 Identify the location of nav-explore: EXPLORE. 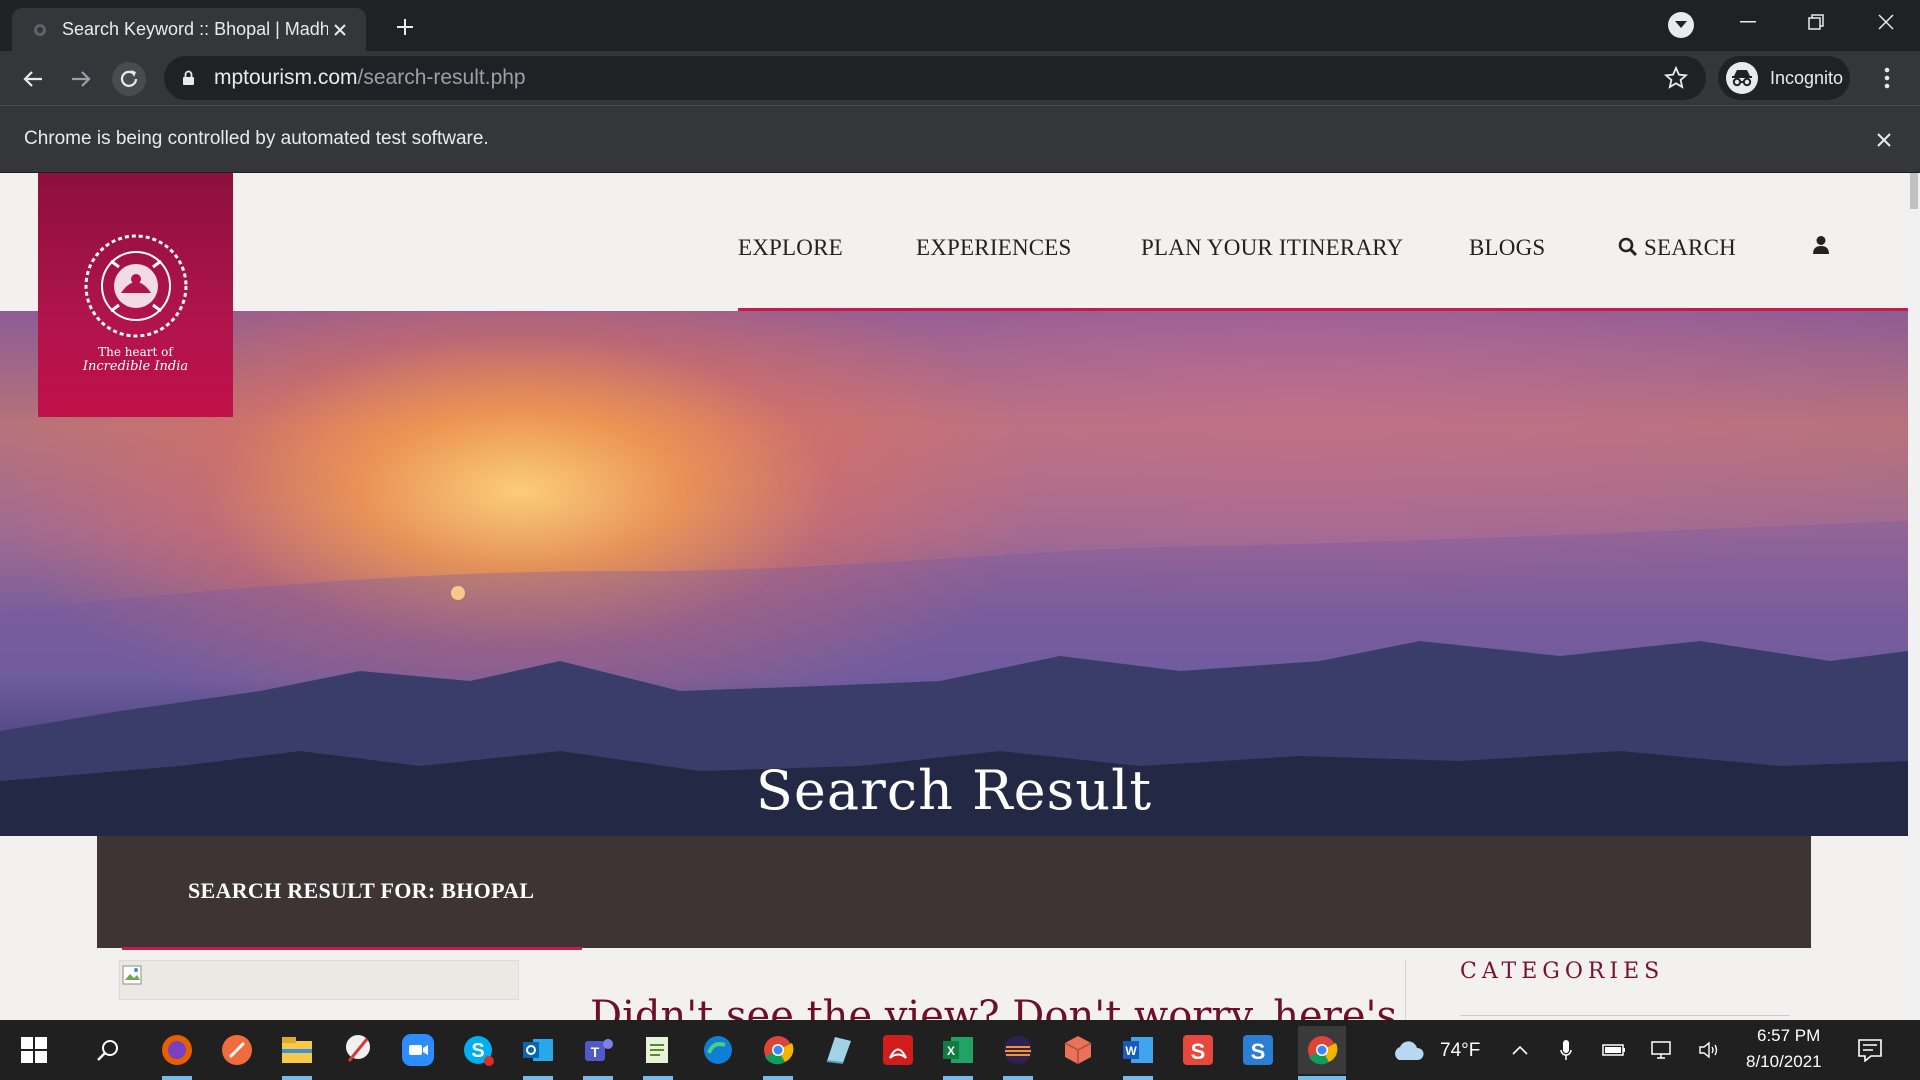
(790, 248).